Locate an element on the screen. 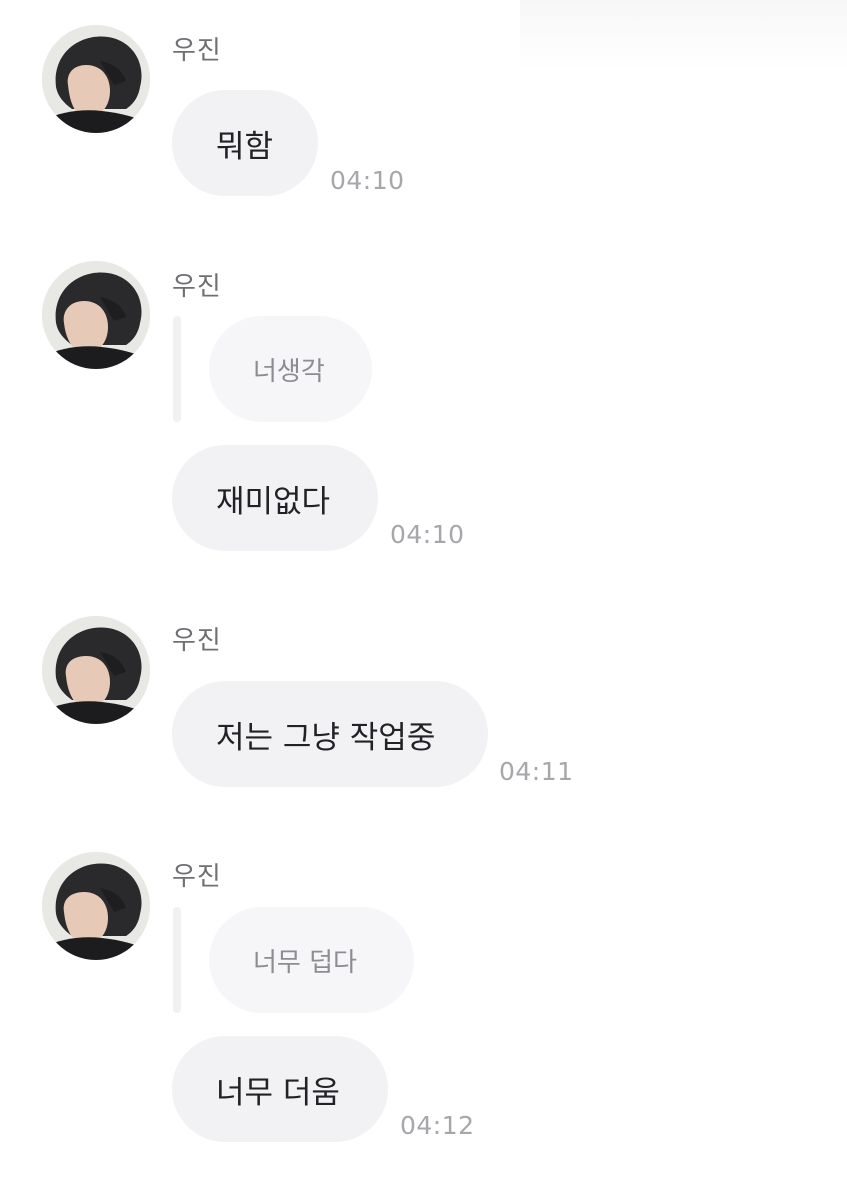 The height and width of the screenshot is (1200, 847). reply-quote-bubble: 너생각 is located at coordinates (290, 369).